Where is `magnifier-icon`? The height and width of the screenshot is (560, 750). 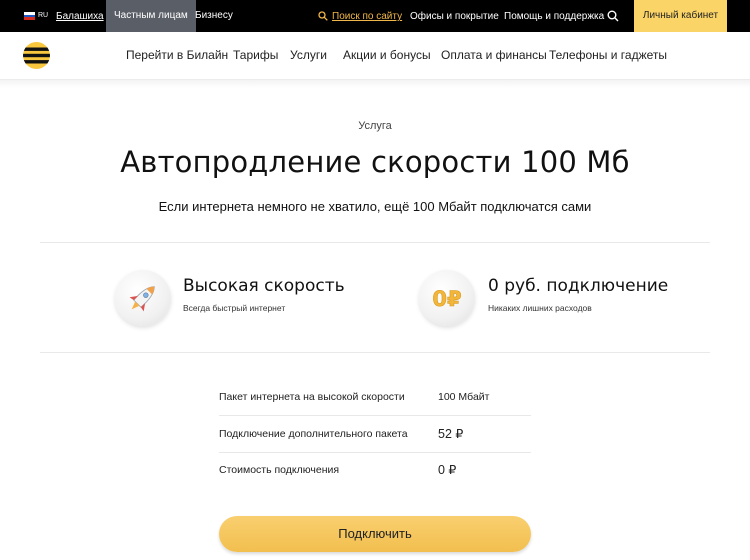 magnifier-icon is located at coordinates (613, 16).